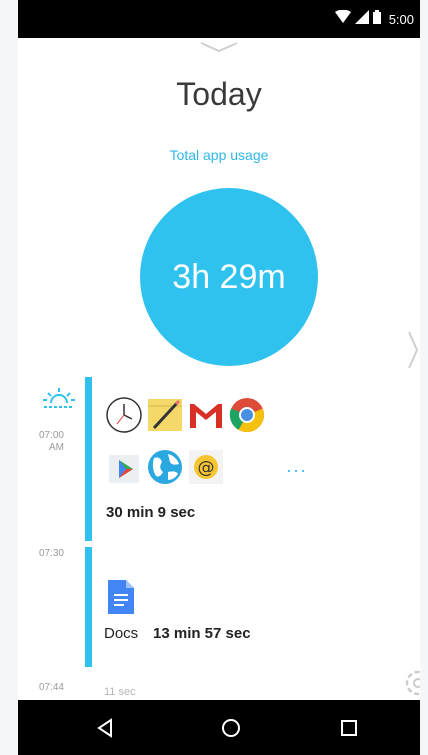  What do you see at coordinates (219, 47) in the screenshot?
I see `chevron-down-icon` at bounding box center [219, 47].